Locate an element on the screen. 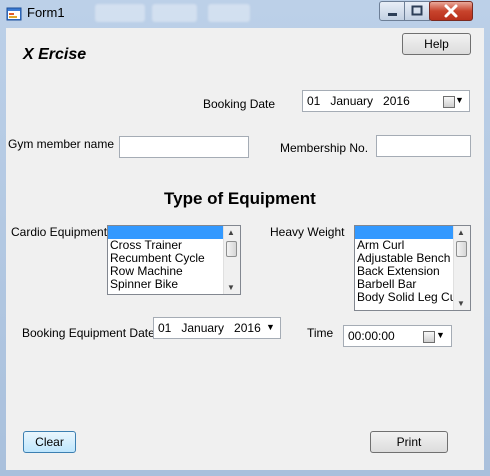  list-item: Body Solid Leg Cu is located at coordinates (404, 297).